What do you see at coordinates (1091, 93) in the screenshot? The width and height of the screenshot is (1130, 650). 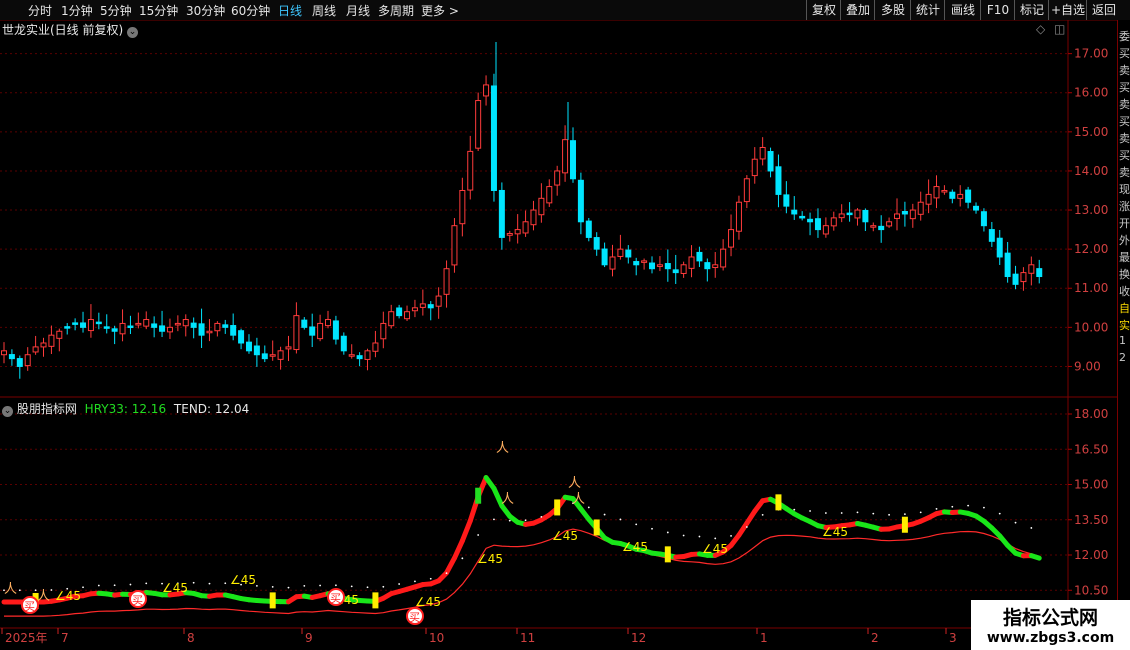 I see `price-tick-label: 16.00` at bounding box center [1091, 93].